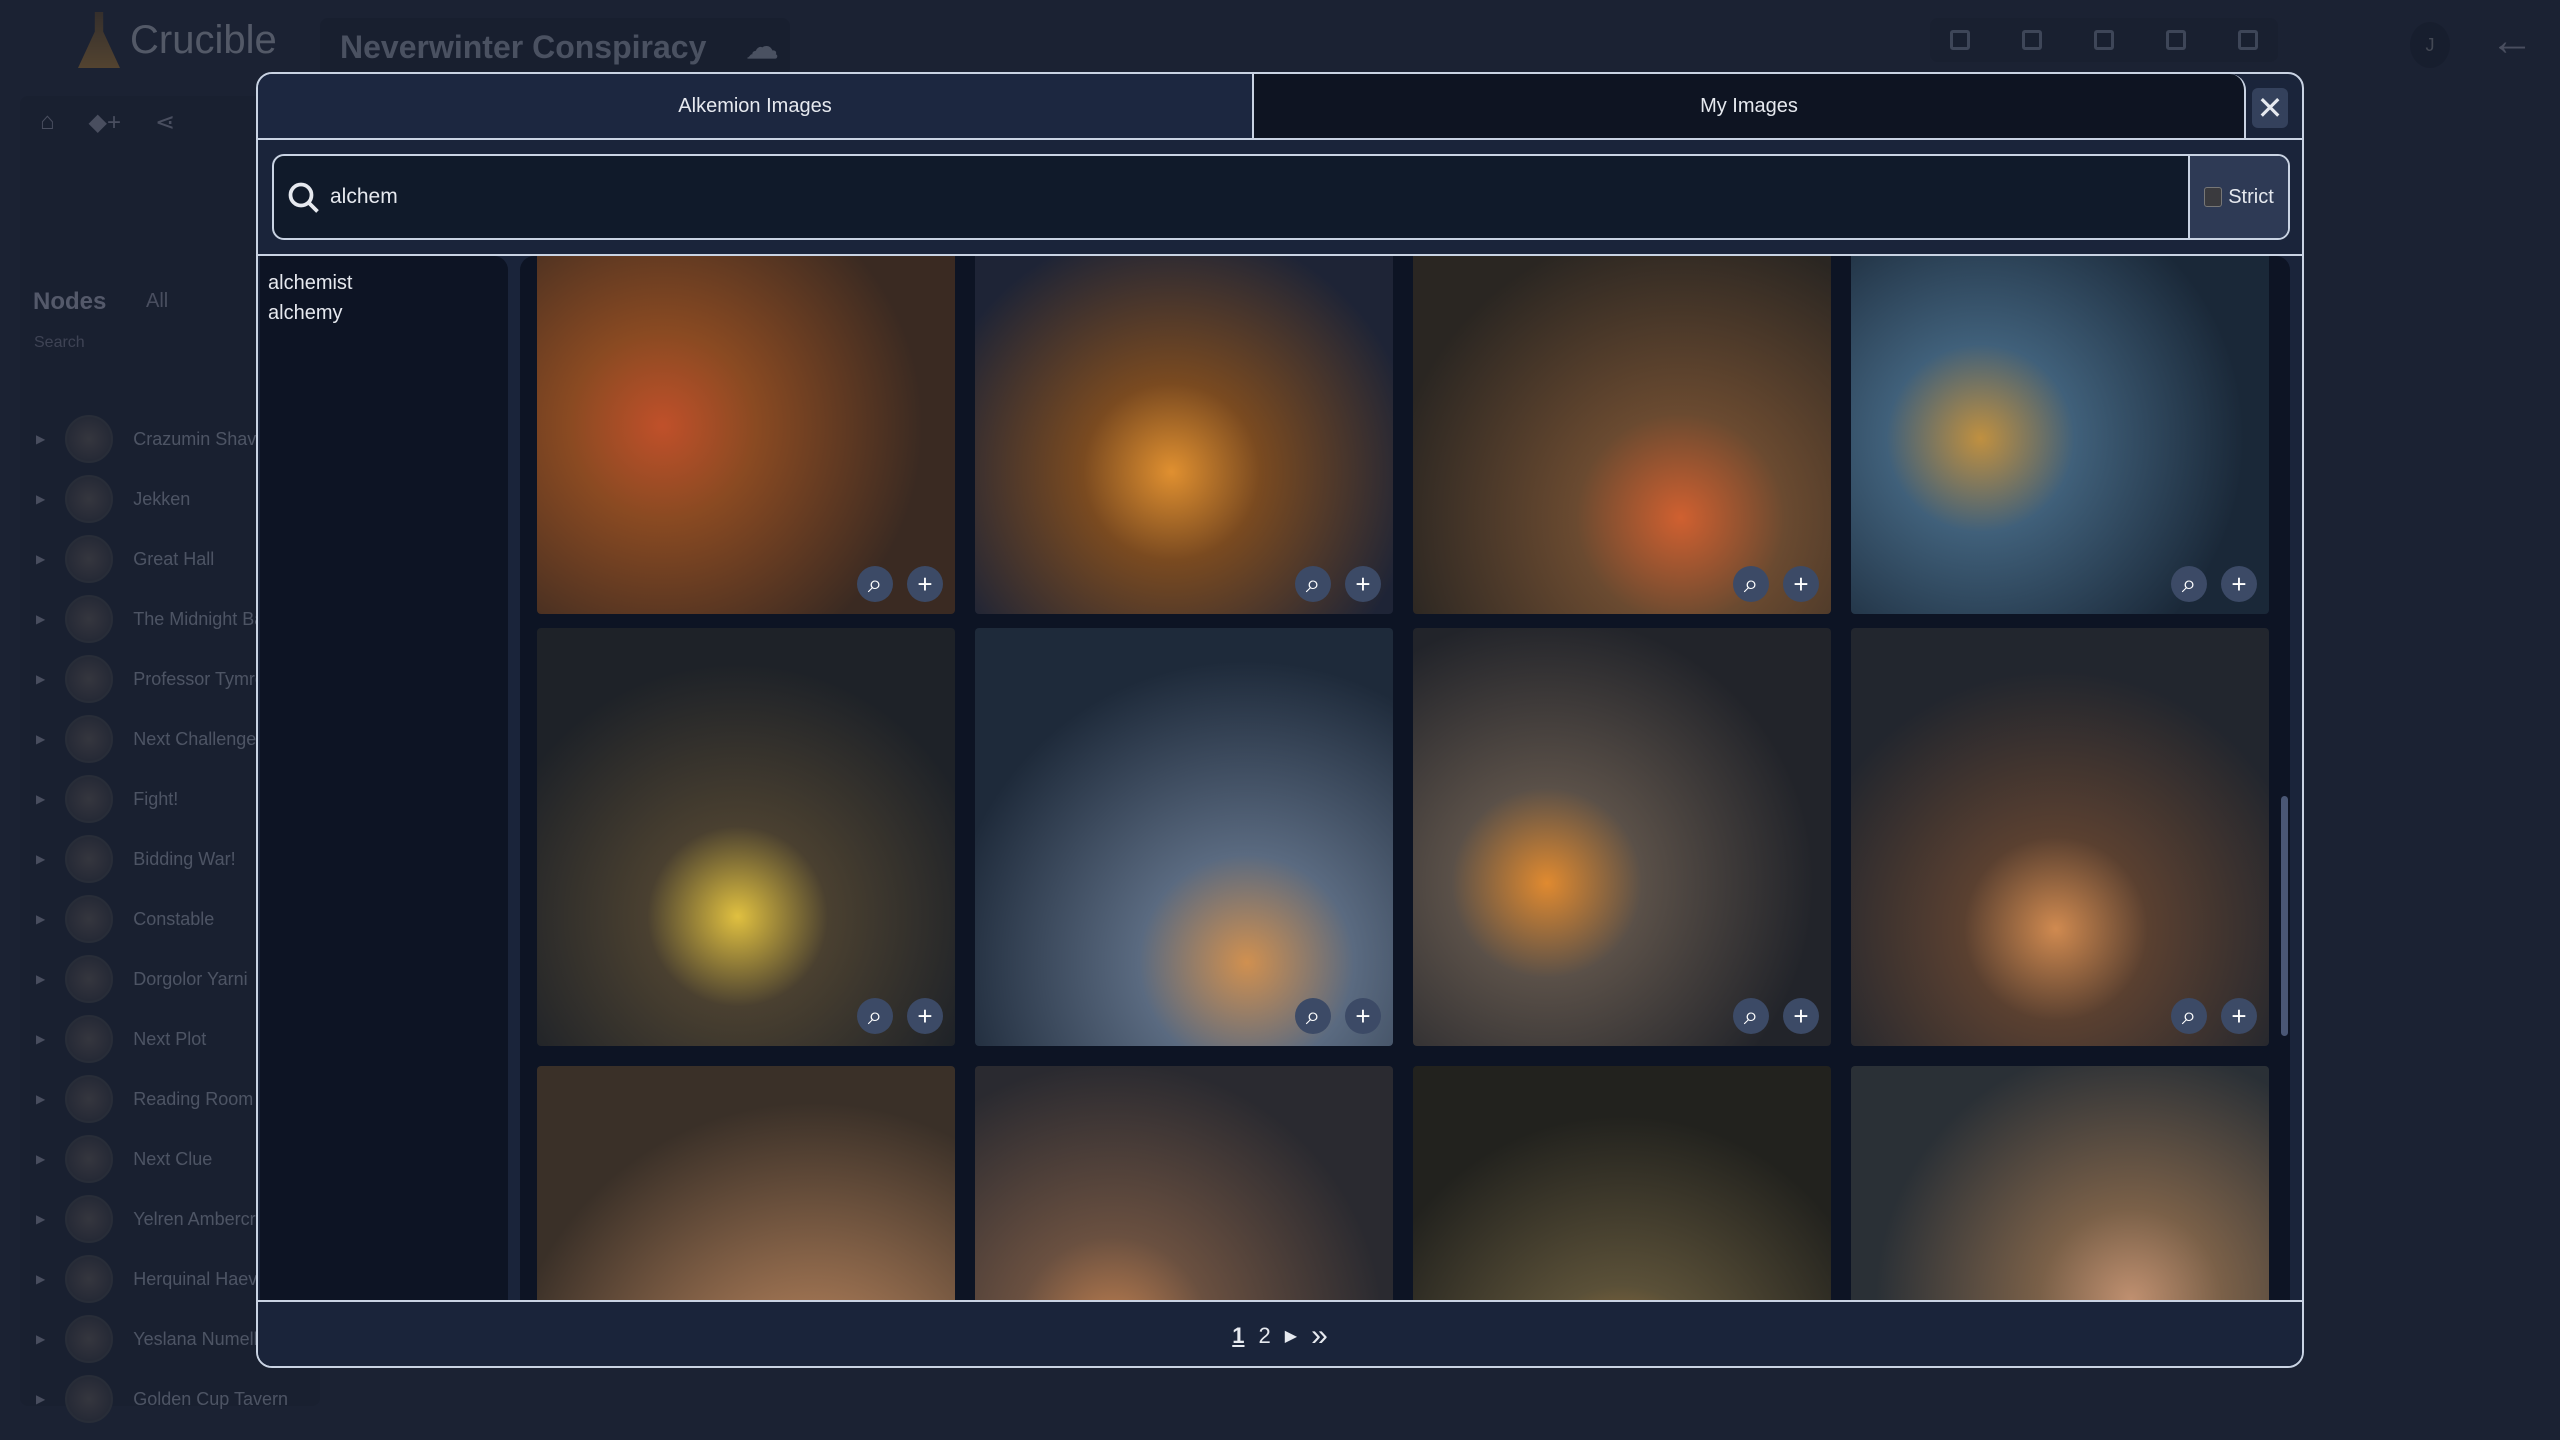 The width and height of the screenshot is (2560, 1440). Describe the element at coordinates (157, 1219) in the screenshot. I see `node-item: ▶ Yelren Ambercrow` at that location.